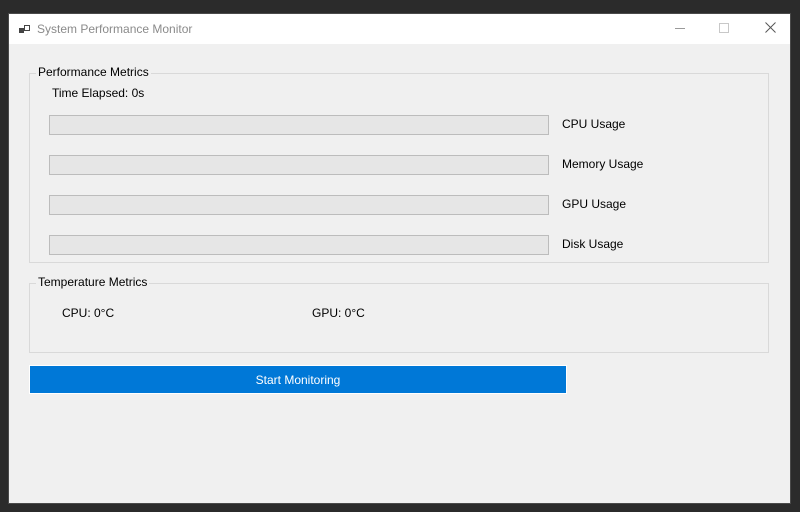 Image resolution: width=800 pixels, height=512 pixels. Describe the element at coordinates (603, 164) in the screenshot. I see `memory-usage-label: Memory Usage` at that location.